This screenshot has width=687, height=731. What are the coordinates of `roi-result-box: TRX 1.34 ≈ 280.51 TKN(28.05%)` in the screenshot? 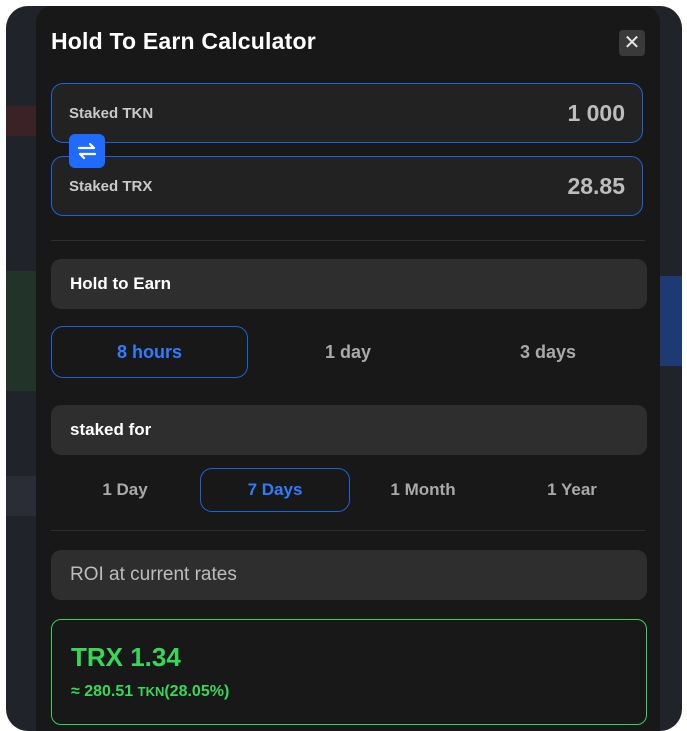 It's located at (349, 672).